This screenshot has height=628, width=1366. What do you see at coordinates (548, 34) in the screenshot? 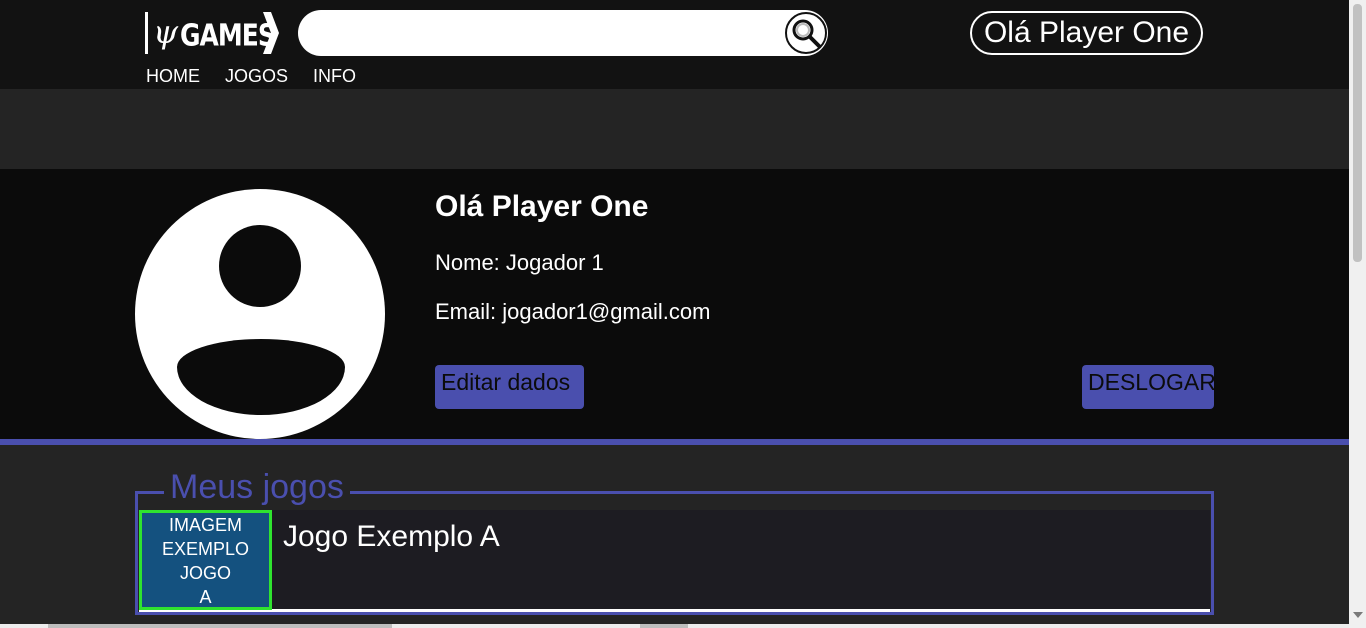
I see `search-input` at bounding box center [548, 34].